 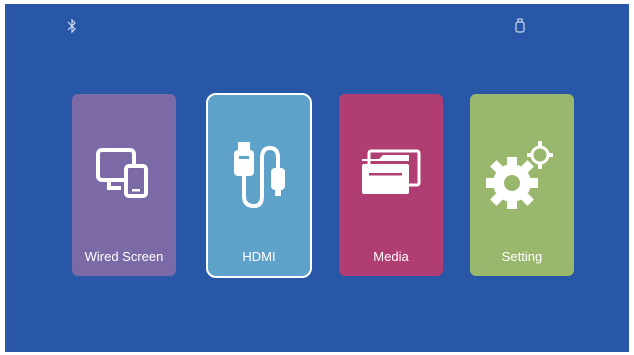 What do you see at coordinates (520, 25) in the screenshot?
I see `usb-drive-icon` at bounding box center [520, 25].